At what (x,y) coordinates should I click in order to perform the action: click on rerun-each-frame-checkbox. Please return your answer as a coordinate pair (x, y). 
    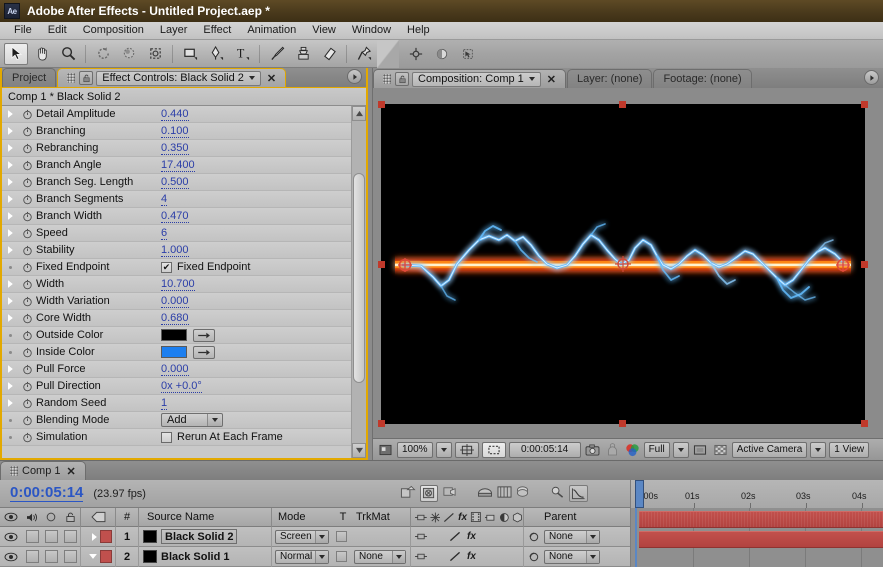
    Looking at the image, I should click on (166, 437).